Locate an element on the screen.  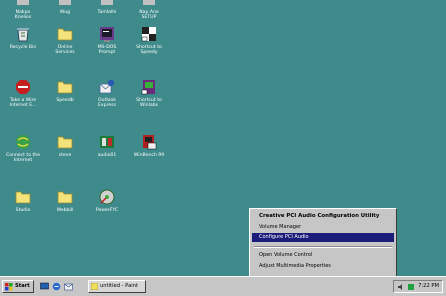
start-button: Start is located at coordinates (18, 286).